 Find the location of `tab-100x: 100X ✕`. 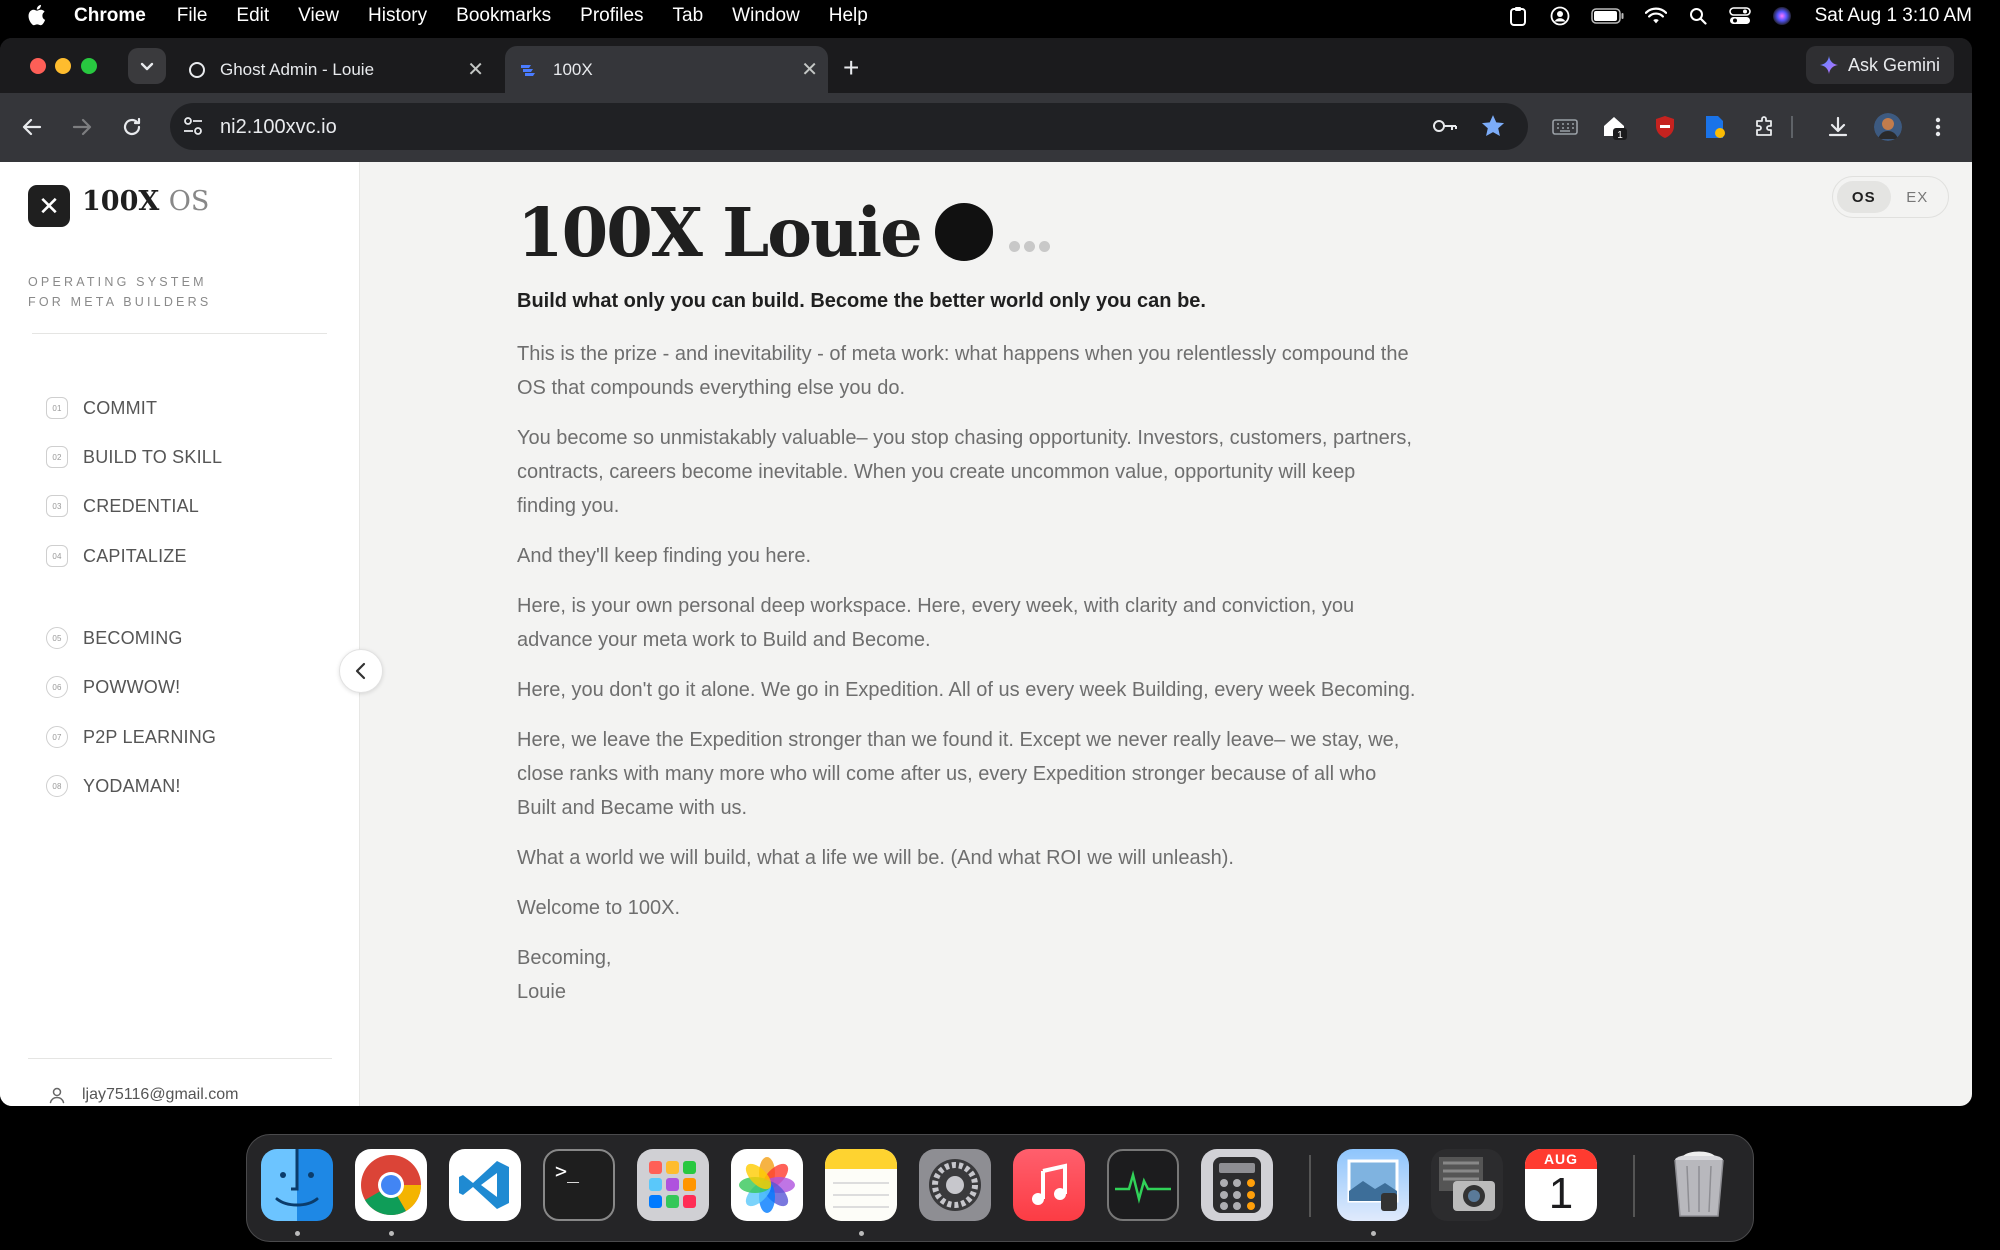

tab-100x: 100X ✕ is located at coordinates (666, 69).